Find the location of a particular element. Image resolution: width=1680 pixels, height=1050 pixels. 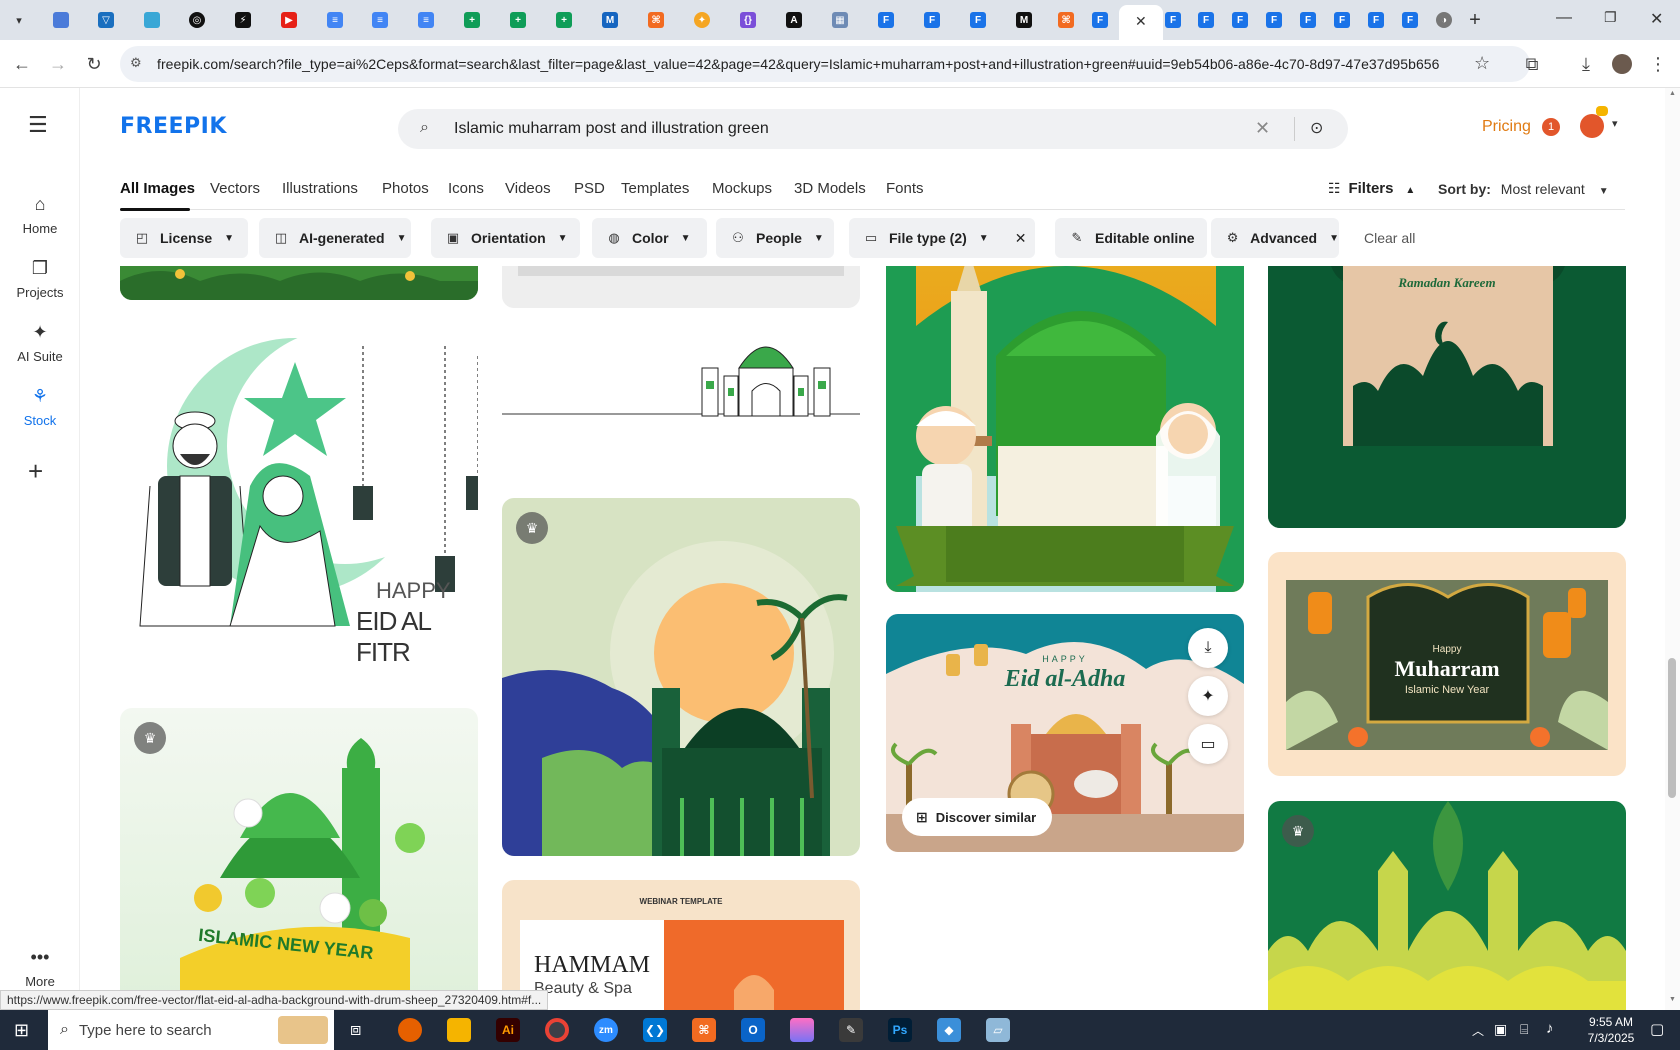

tab-fonts: Fonts is located at coordinates (905, 188).